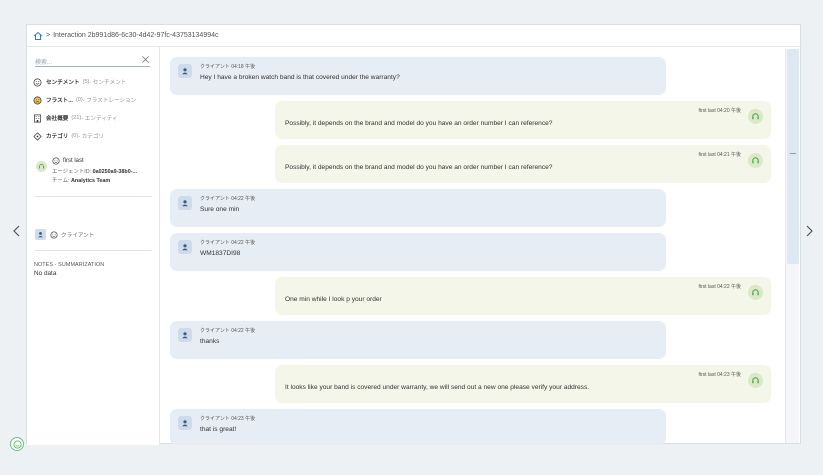 Image resolution: width=823 pixels, height=475 pixels. What do you see at coordinates (220, 209) in the screenshot?
I see `message-text: Sure one min` at bounding box center [220, 209].